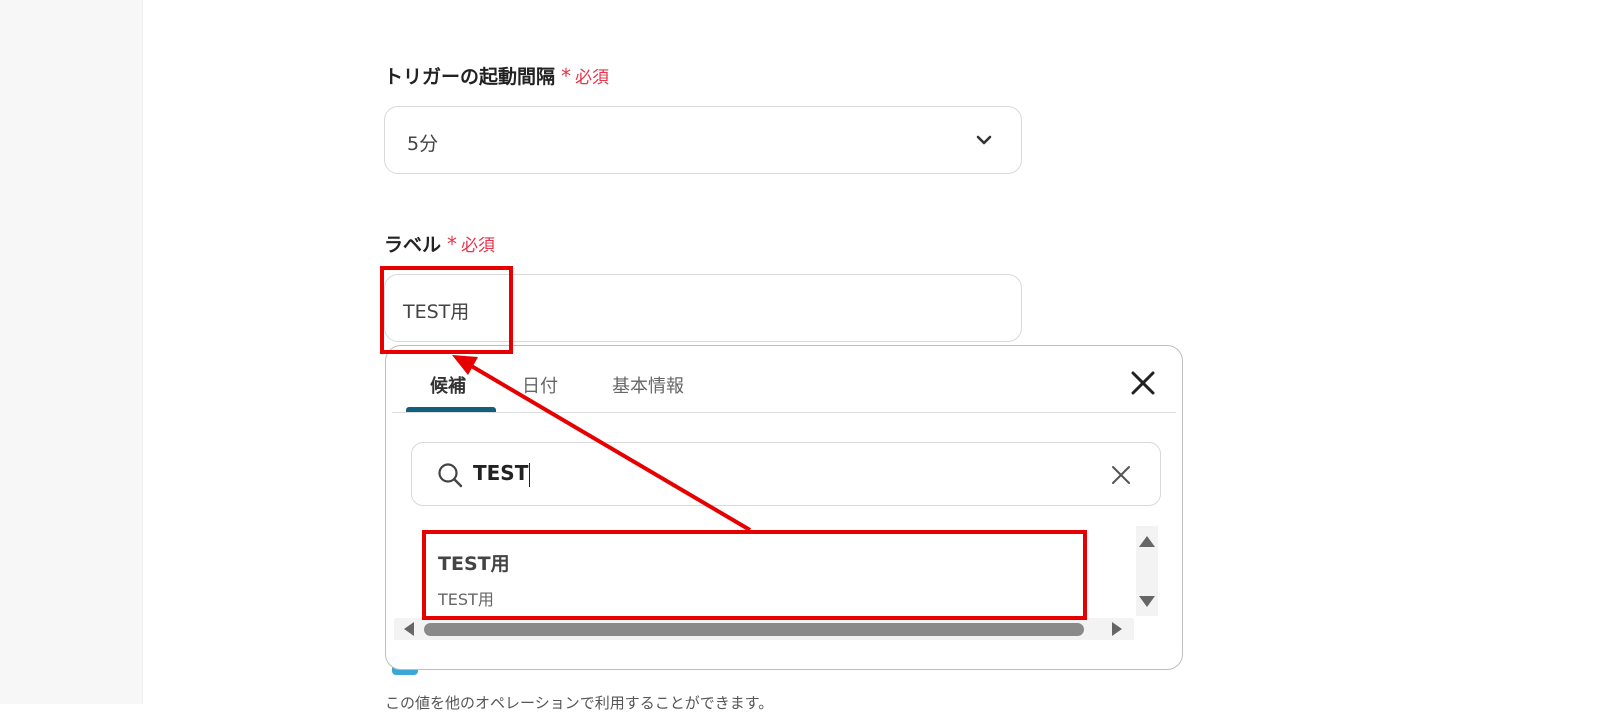 This screenshot has width=1600, height=713. Describe the element at coordinates (530, 474) in the screenshot. I see `text-cursor` at that location.